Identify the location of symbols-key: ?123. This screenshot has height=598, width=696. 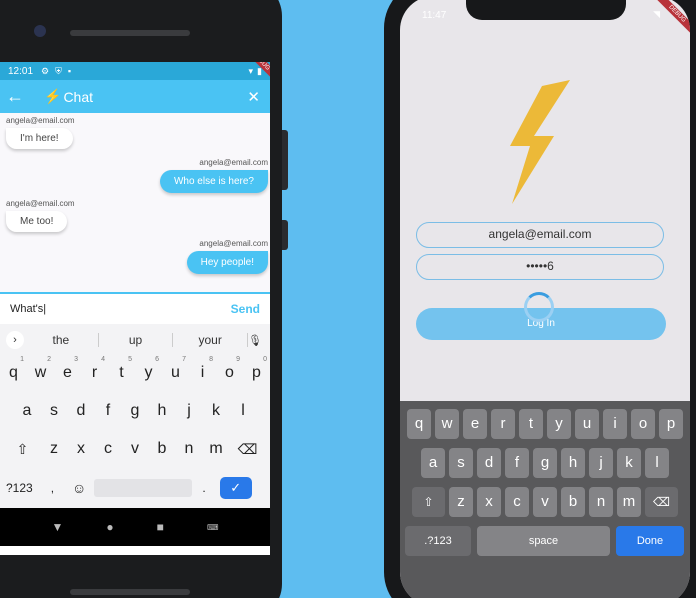
(19, 488).